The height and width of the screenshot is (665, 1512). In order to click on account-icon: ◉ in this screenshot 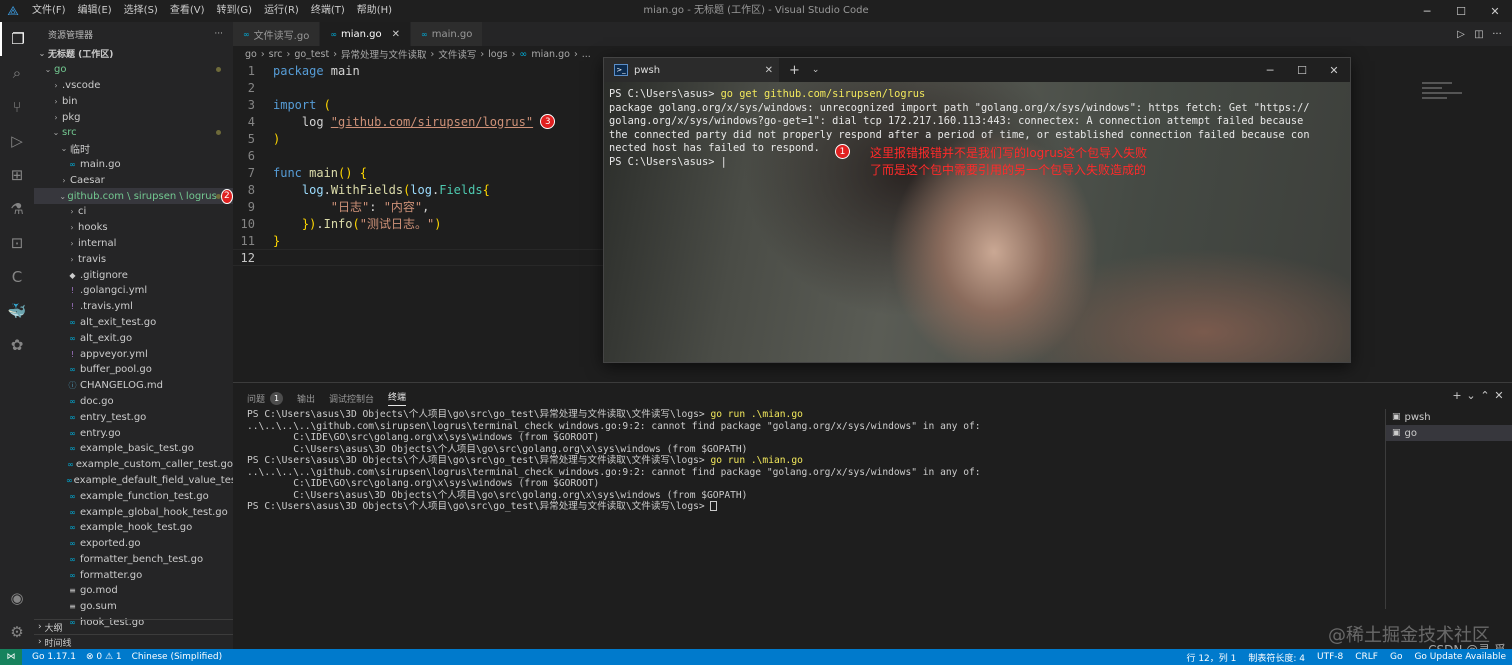, I will do `click(17, 598)`.